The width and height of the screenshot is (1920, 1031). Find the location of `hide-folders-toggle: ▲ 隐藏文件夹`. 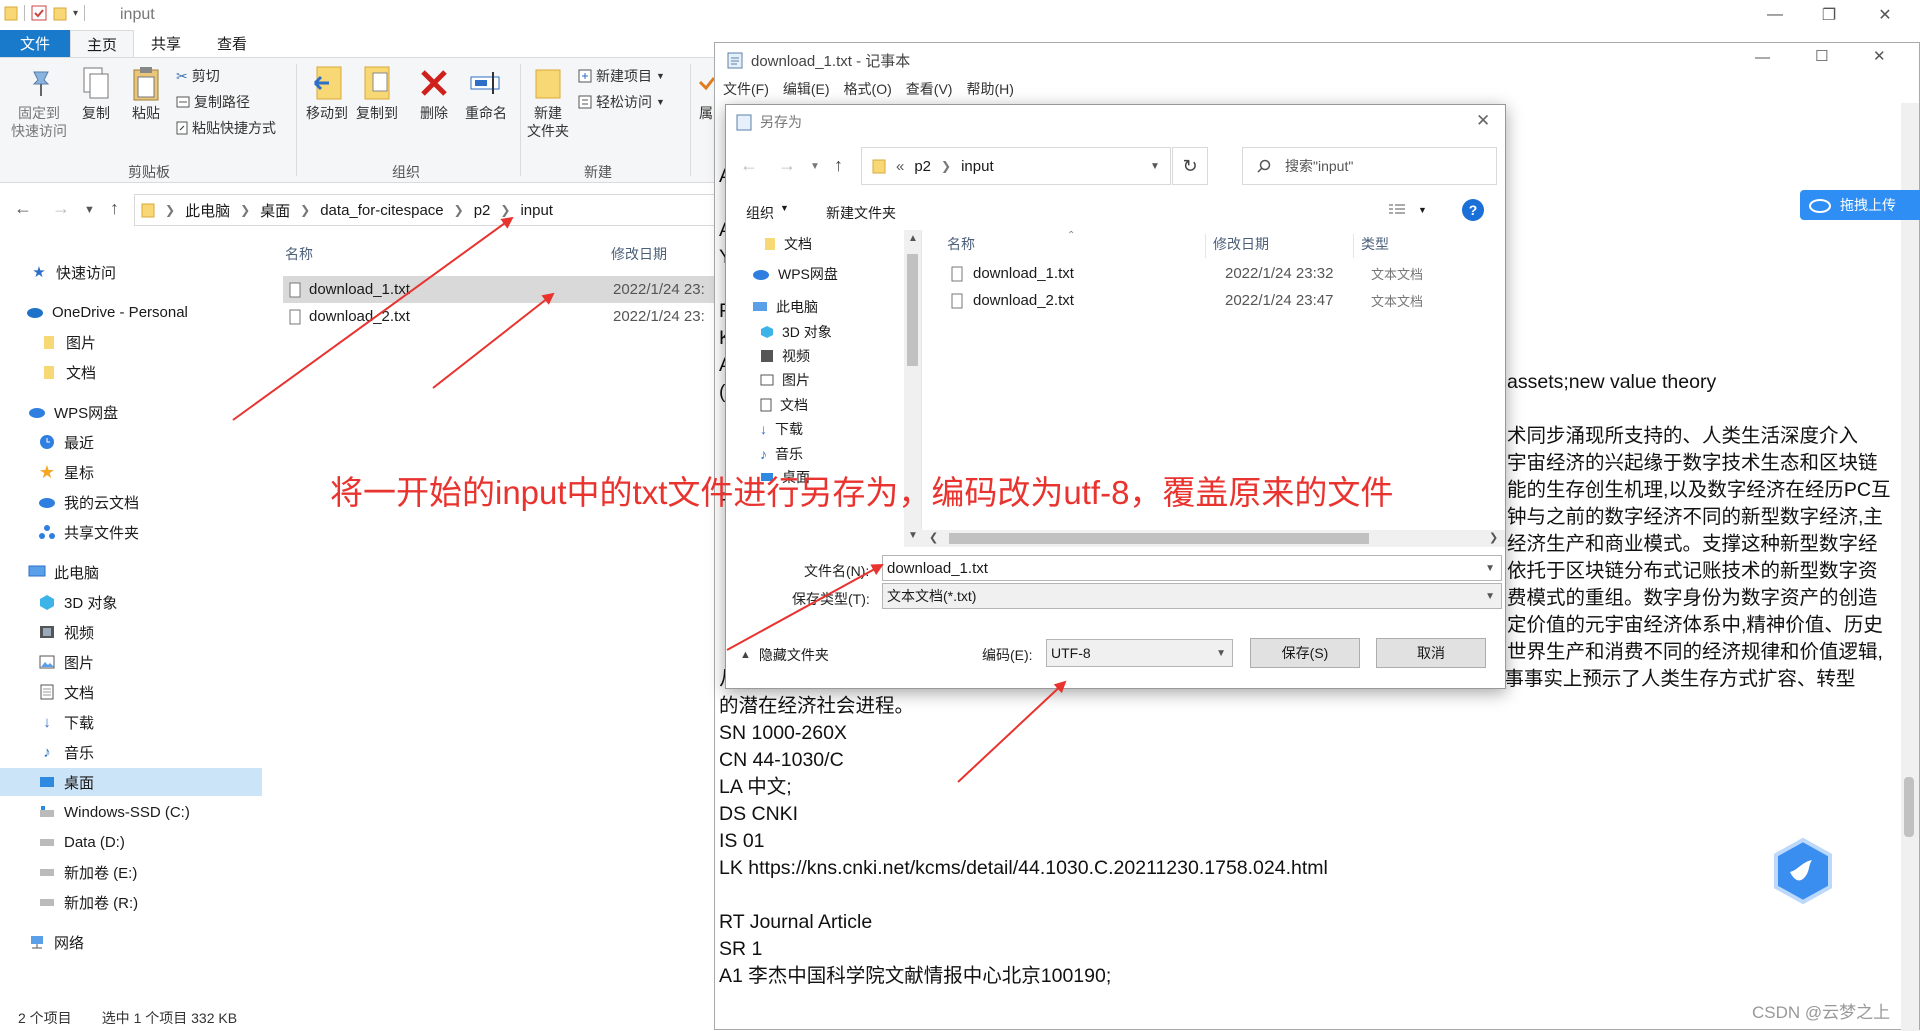

hide-folders-toggle: ▲ 隐藏文件夹 is located at coordinates (784, 655).